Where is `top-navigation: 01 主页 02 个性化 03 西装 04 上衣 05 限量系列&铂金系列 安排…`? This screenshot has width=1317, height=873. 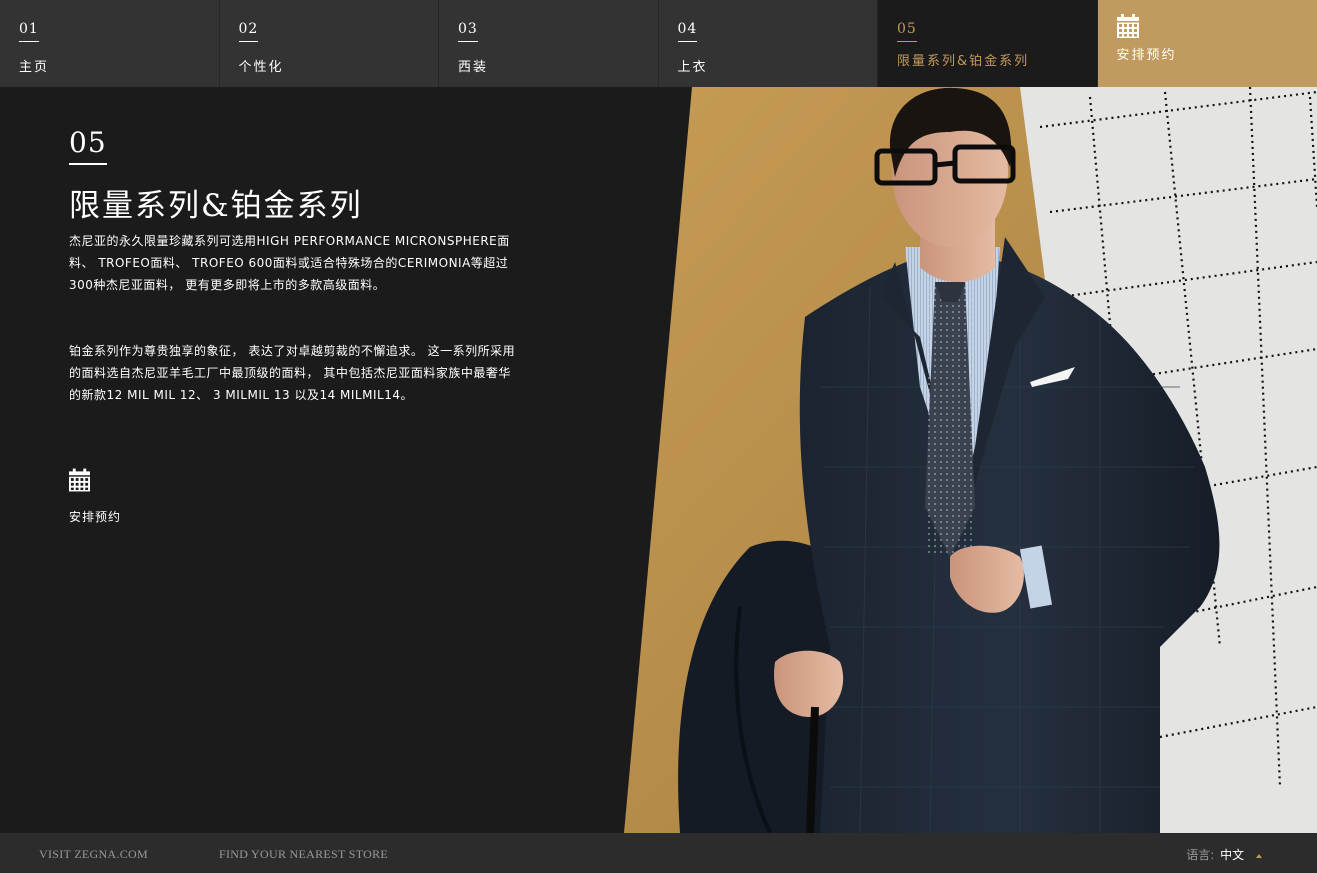
top-navigation: 01 主页 02 个性化 03 西装 04 上衣 05 限量系列&铂金系列 安排… is located at coordinates (658, 43).